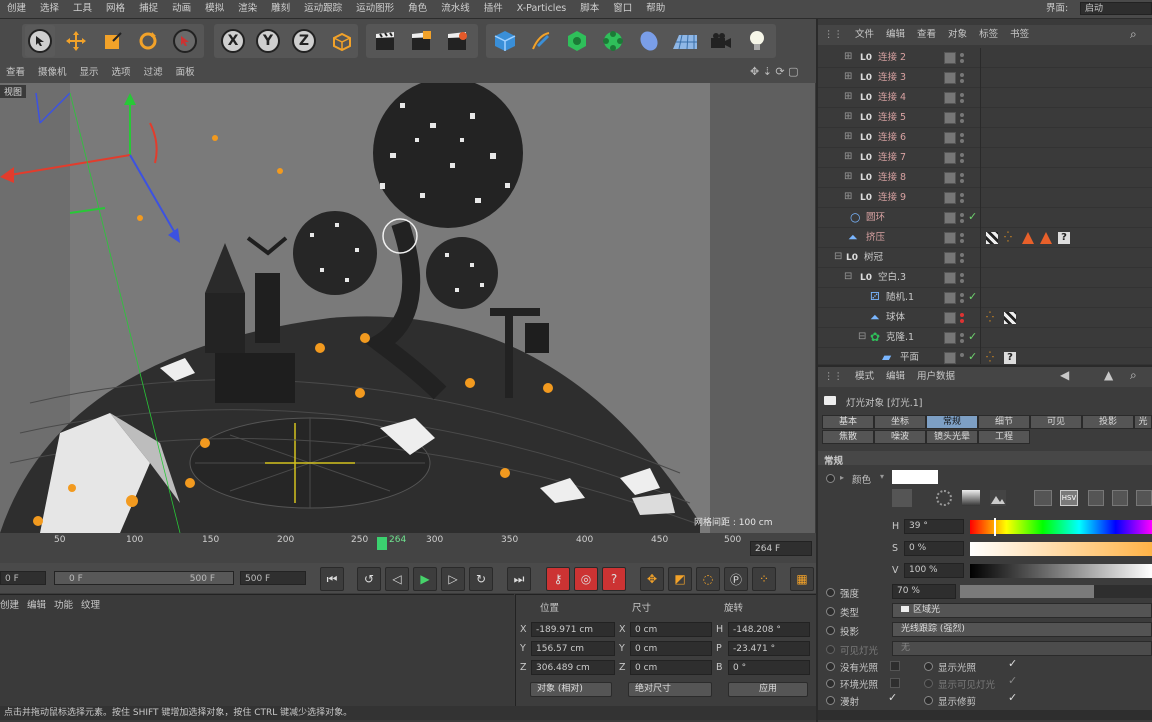  What do you see at coordinates (23, 578) in the screenshot?
I see `start-frame-field: 0 F` at bounding box center [23, 578].